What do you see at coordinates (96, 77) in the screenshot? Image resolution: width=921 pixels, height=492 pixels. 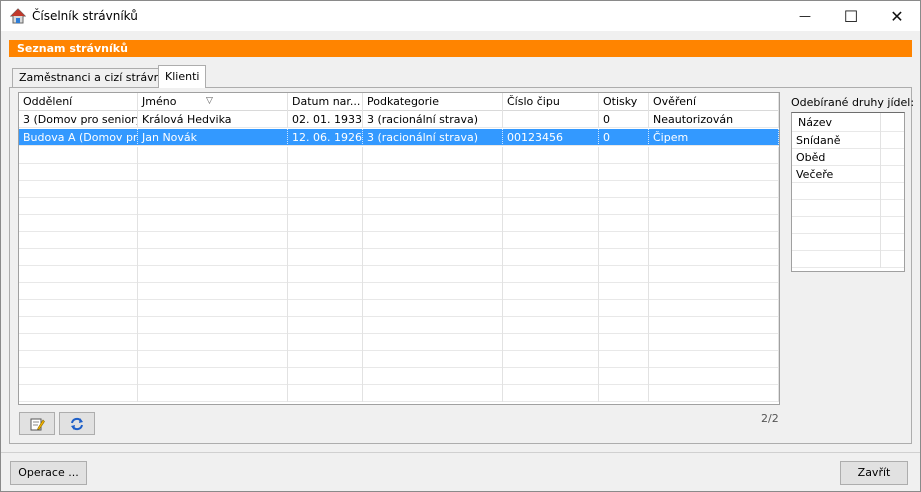 I see `tab-employees: Zaměstnanci a cizí strávníci` at bounding box center [96, 77].